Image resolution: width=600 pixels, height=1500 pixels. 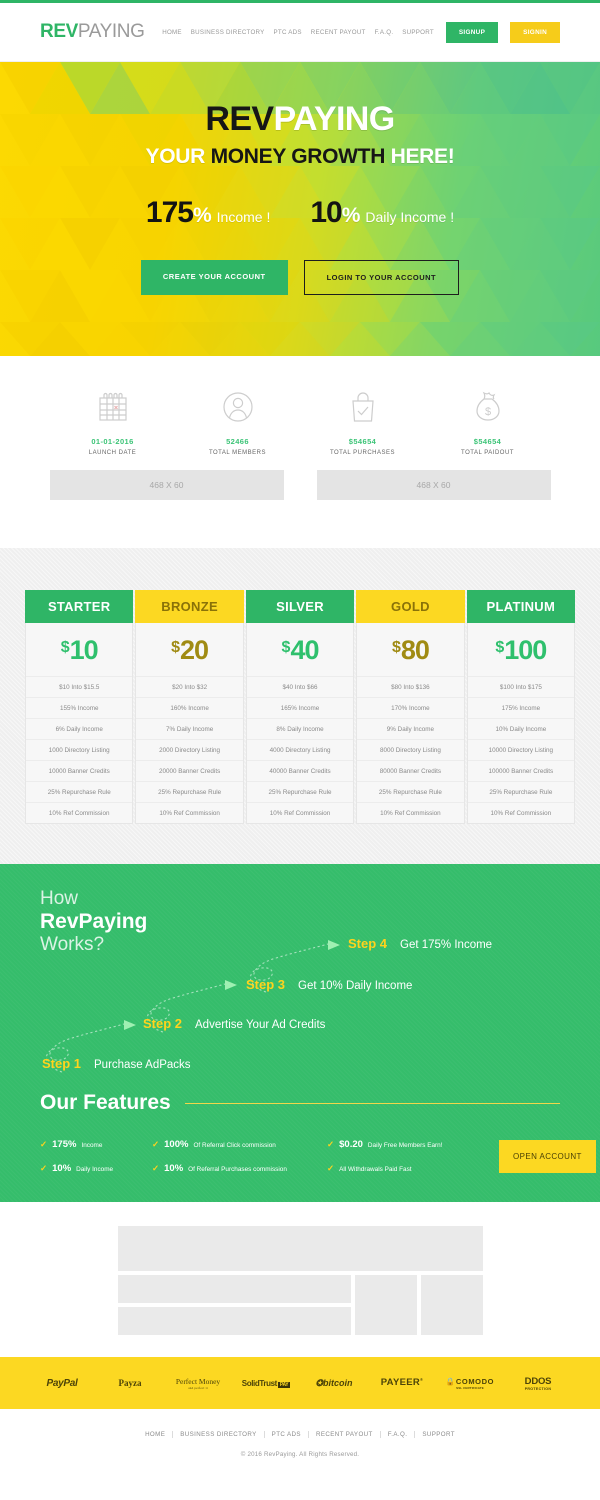 I want to click on logo-rev-text: REV, so click(x=59, y=31).